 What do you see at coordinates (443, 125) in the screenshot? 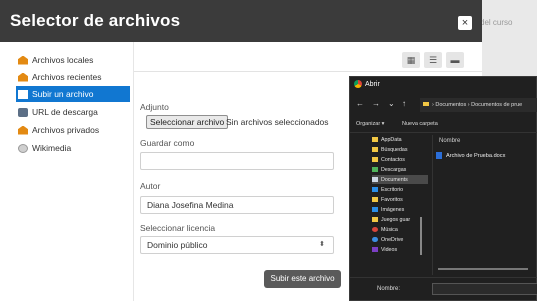
I see `dialog-command-bar: Organizar ▾ Nueva carpeta` at bounding box center [443, 125].